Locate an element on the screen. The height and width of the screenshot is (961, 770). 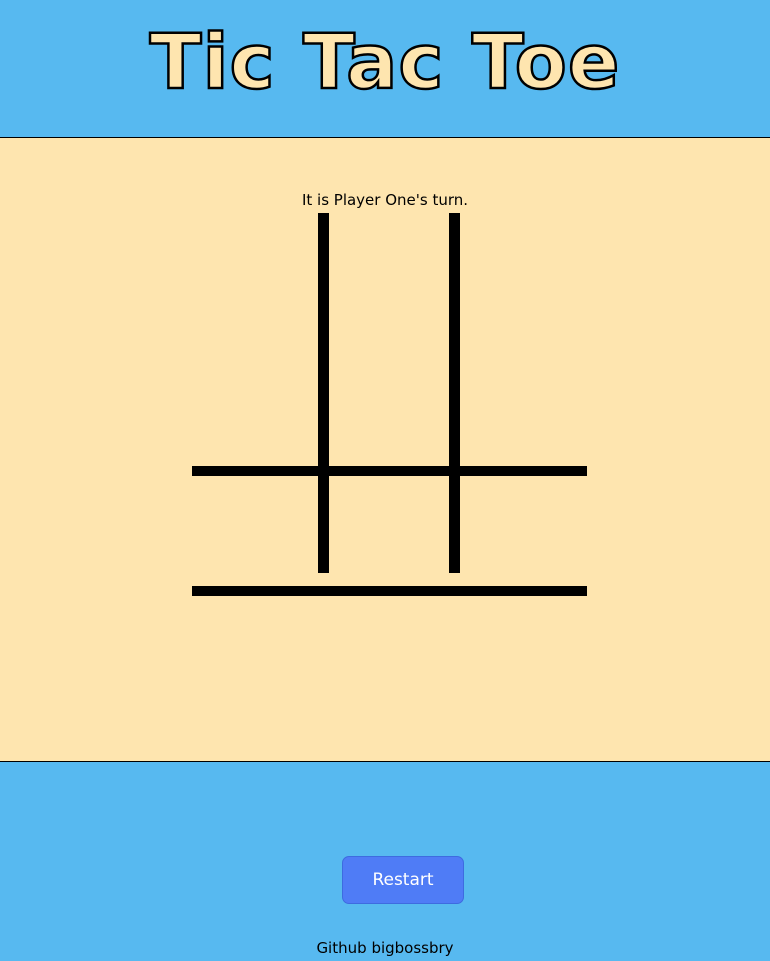
restart-button: Restart is located at coordinates (403, 880).